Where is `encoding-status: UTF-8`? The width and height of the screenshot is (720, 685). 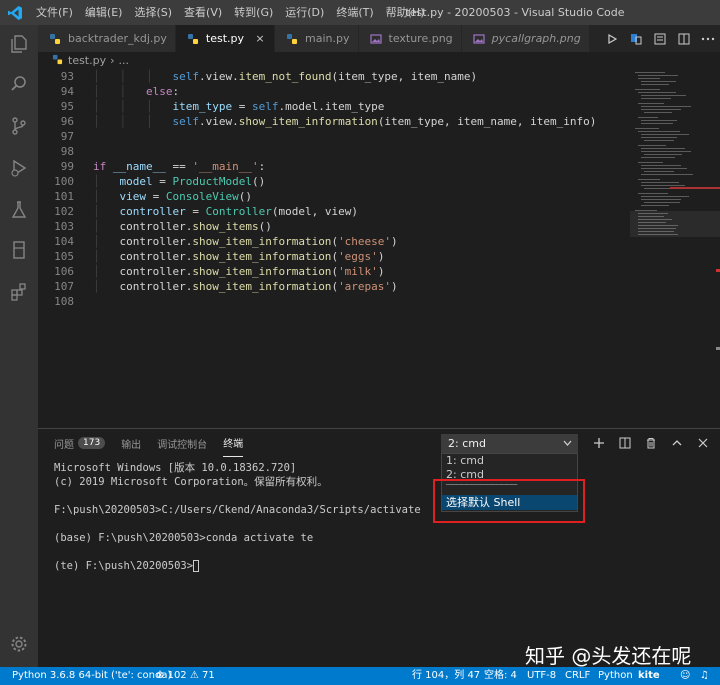 encoding-status: UTF-8 is located at coordinates (541, 676).